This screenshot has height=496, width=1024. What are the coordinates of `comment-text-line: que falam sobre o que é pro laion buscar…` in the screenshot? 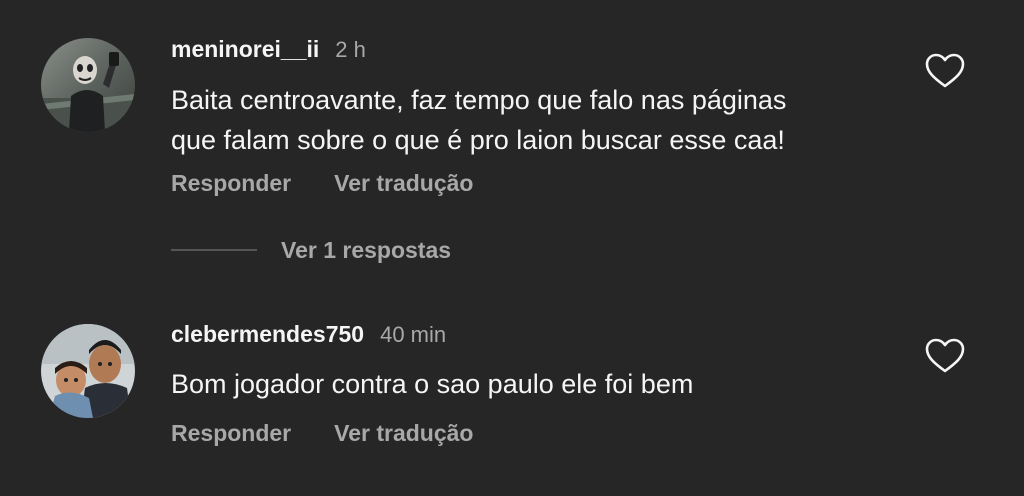 It's located at (478, 140).